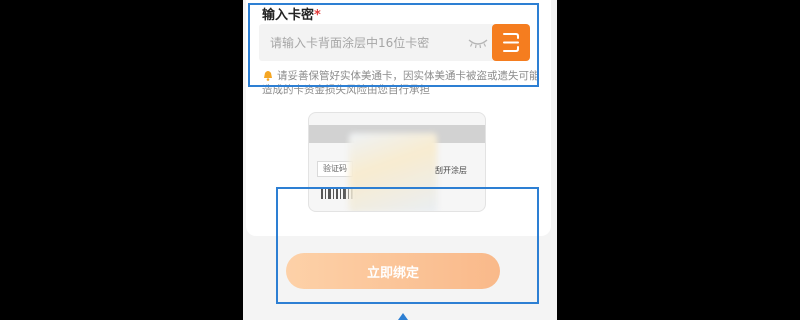 Image resolution: width=800 pixels, height=320 pixels. I want to click on card-back-image: 验证码 刮开涂层, so click(397, 162).